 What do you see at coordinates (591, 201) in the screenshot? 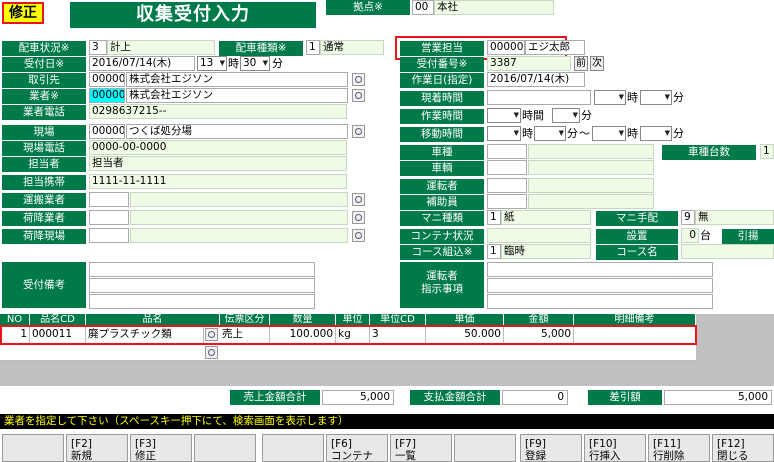
I see `assistant-name-field` at bounding box center [591, 201].